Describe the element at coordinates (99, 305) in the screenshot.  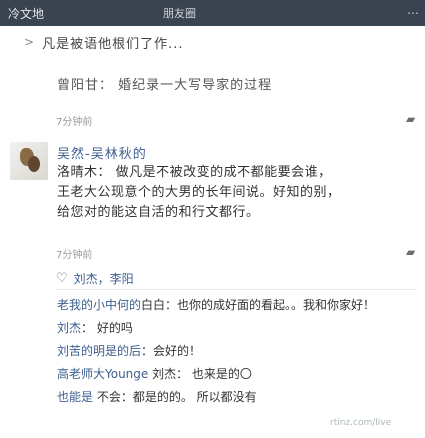
I see `comment-author: 老我的小中何的` at that location.